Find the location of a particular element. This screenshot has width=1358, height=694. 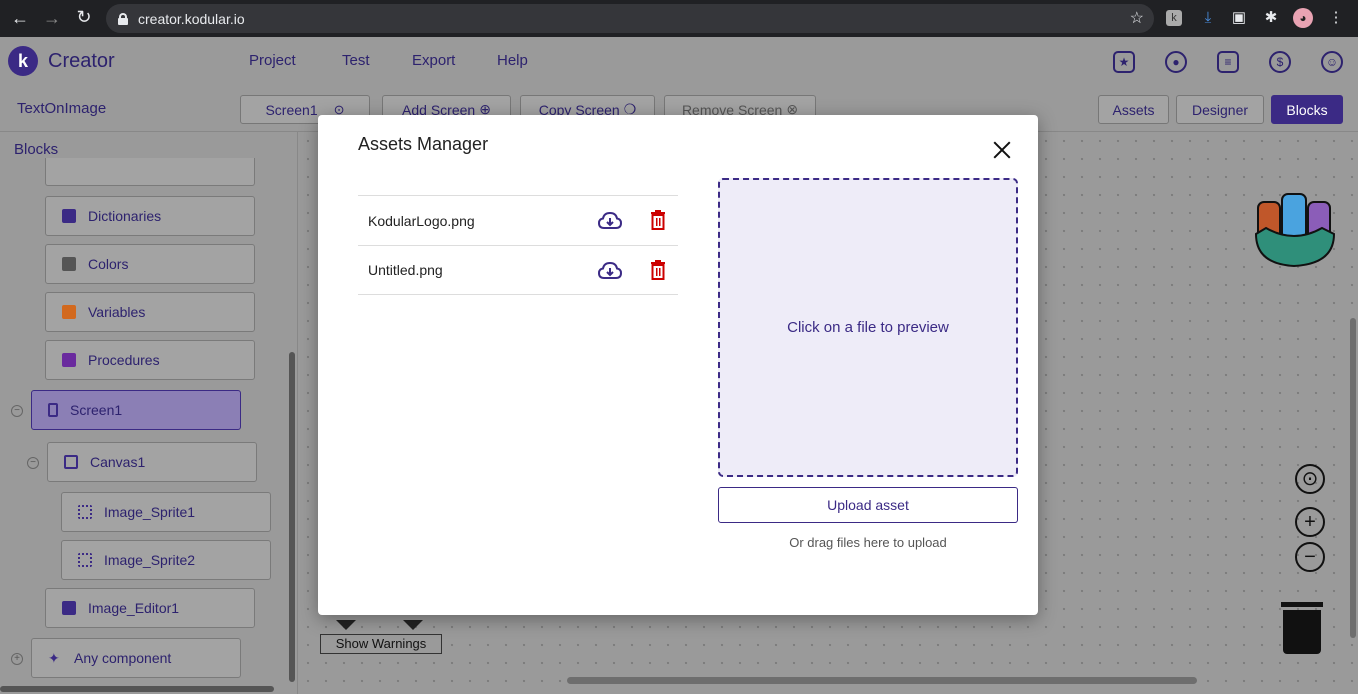

image-icon is located at coordinates (69, 608).